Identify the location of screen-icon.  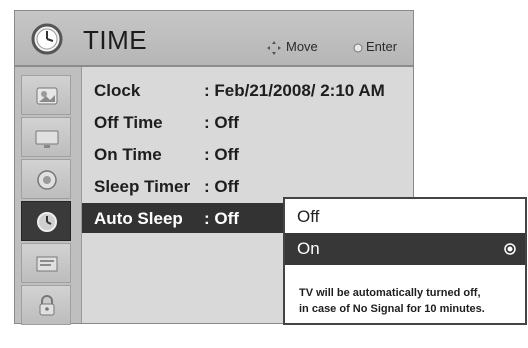
(47, 139).